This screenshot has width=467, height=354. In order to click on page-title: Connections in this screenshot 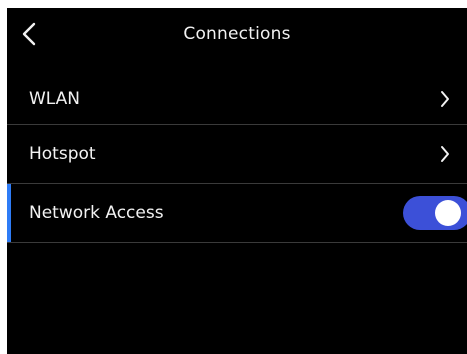, I will do `click(237, 34)`.